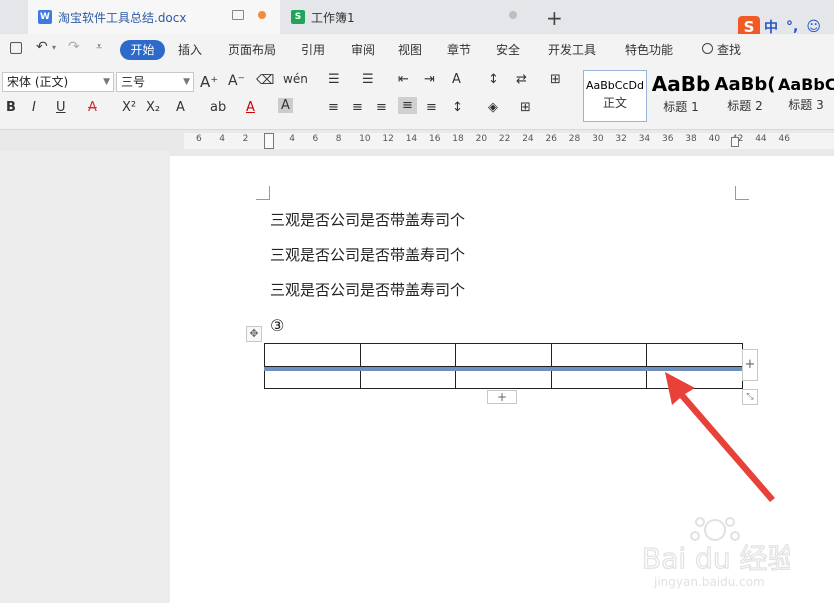 This screenshot has height=603, width=834. What do you see at coordinates (407, 105) in the screenshot?
I see `justify-icon: ≡` at bounding box center [407, 105].